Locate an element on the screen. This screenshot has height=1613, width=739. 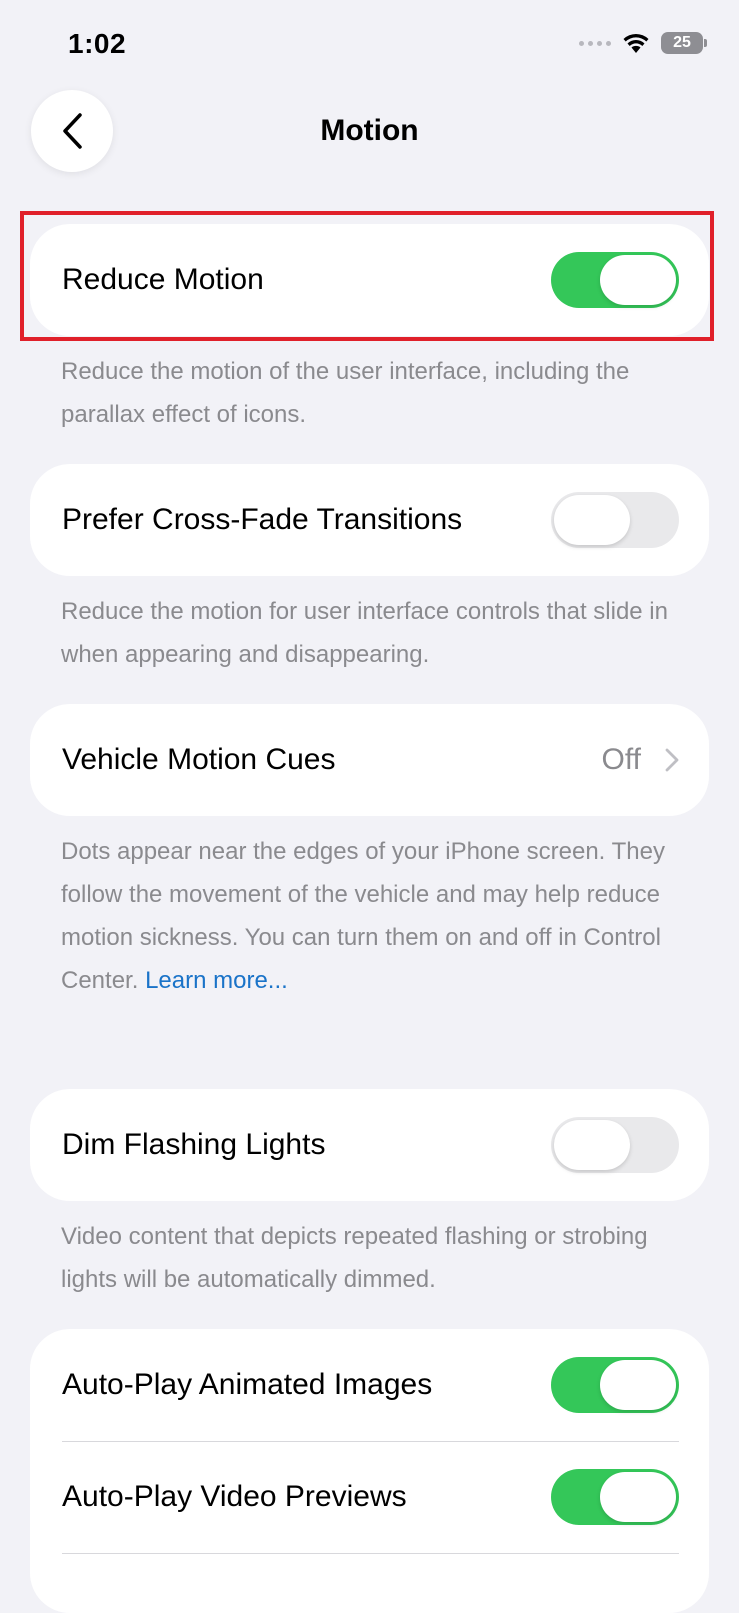
vehicle-cues-row: Vehicle Motion Cues Off is located at coordinates (369, 760).